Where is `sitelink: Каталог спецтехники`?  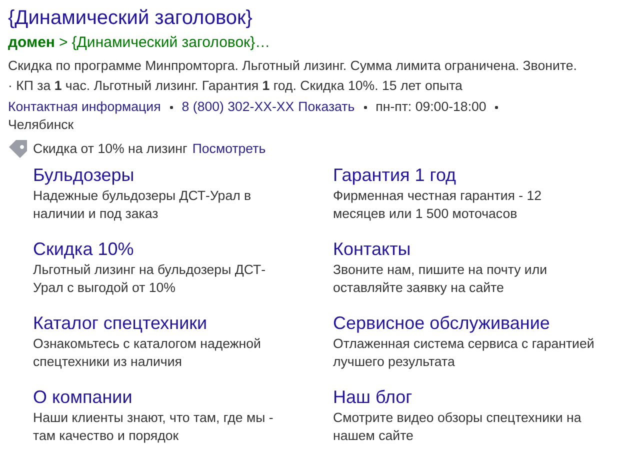 sitelink: Каталог спецтехники is located at coordinates (120, 323).